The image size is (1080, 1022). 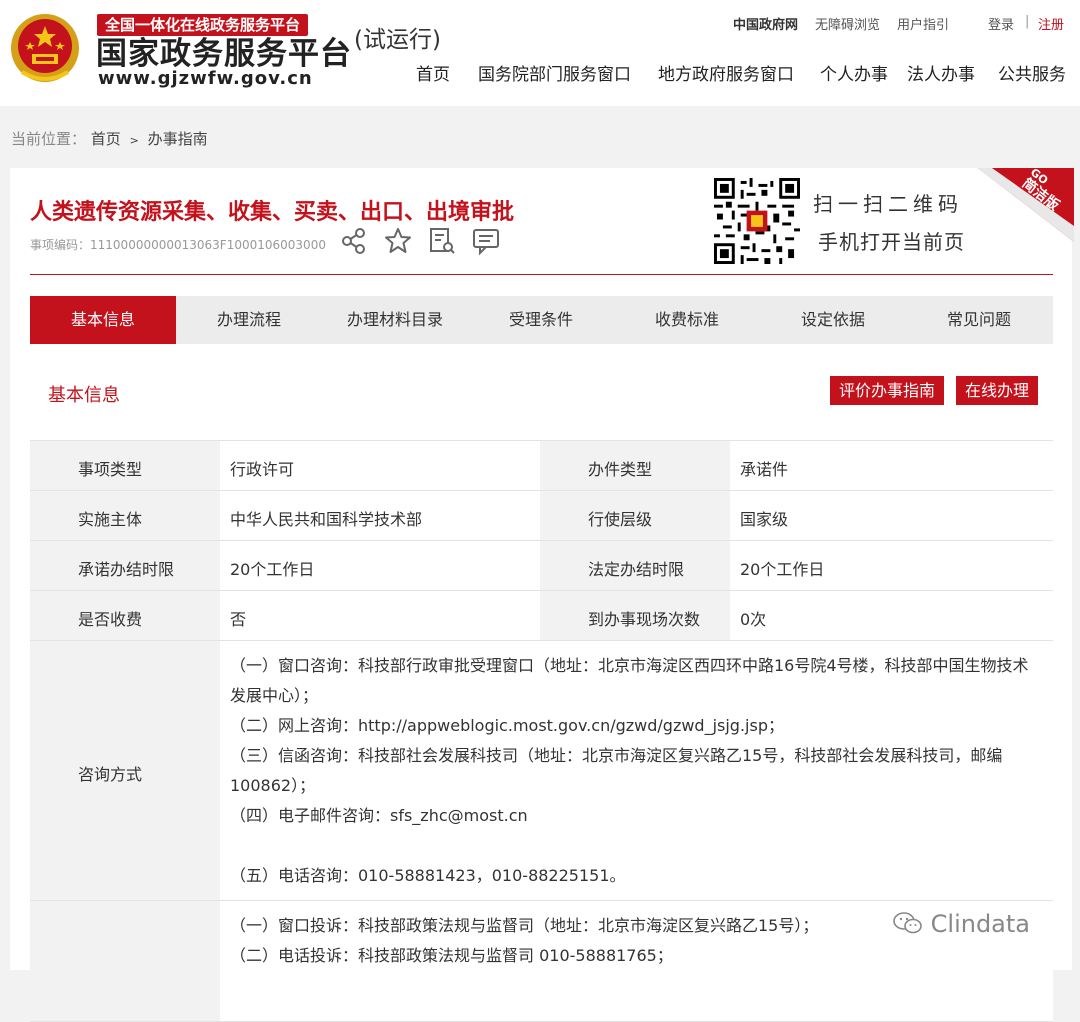 I want to click on item-code-label: 事项编码：, so click(x=60, y=245).